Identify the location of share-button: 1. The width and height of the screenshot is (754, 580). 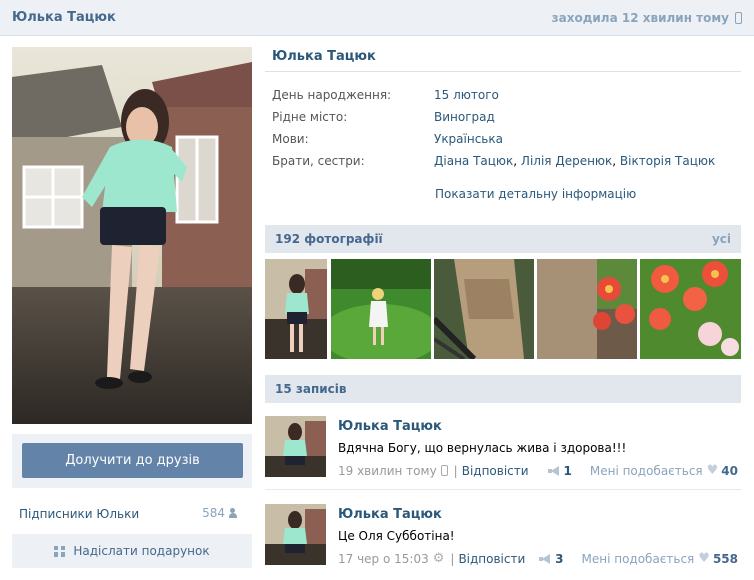
(559, 470).